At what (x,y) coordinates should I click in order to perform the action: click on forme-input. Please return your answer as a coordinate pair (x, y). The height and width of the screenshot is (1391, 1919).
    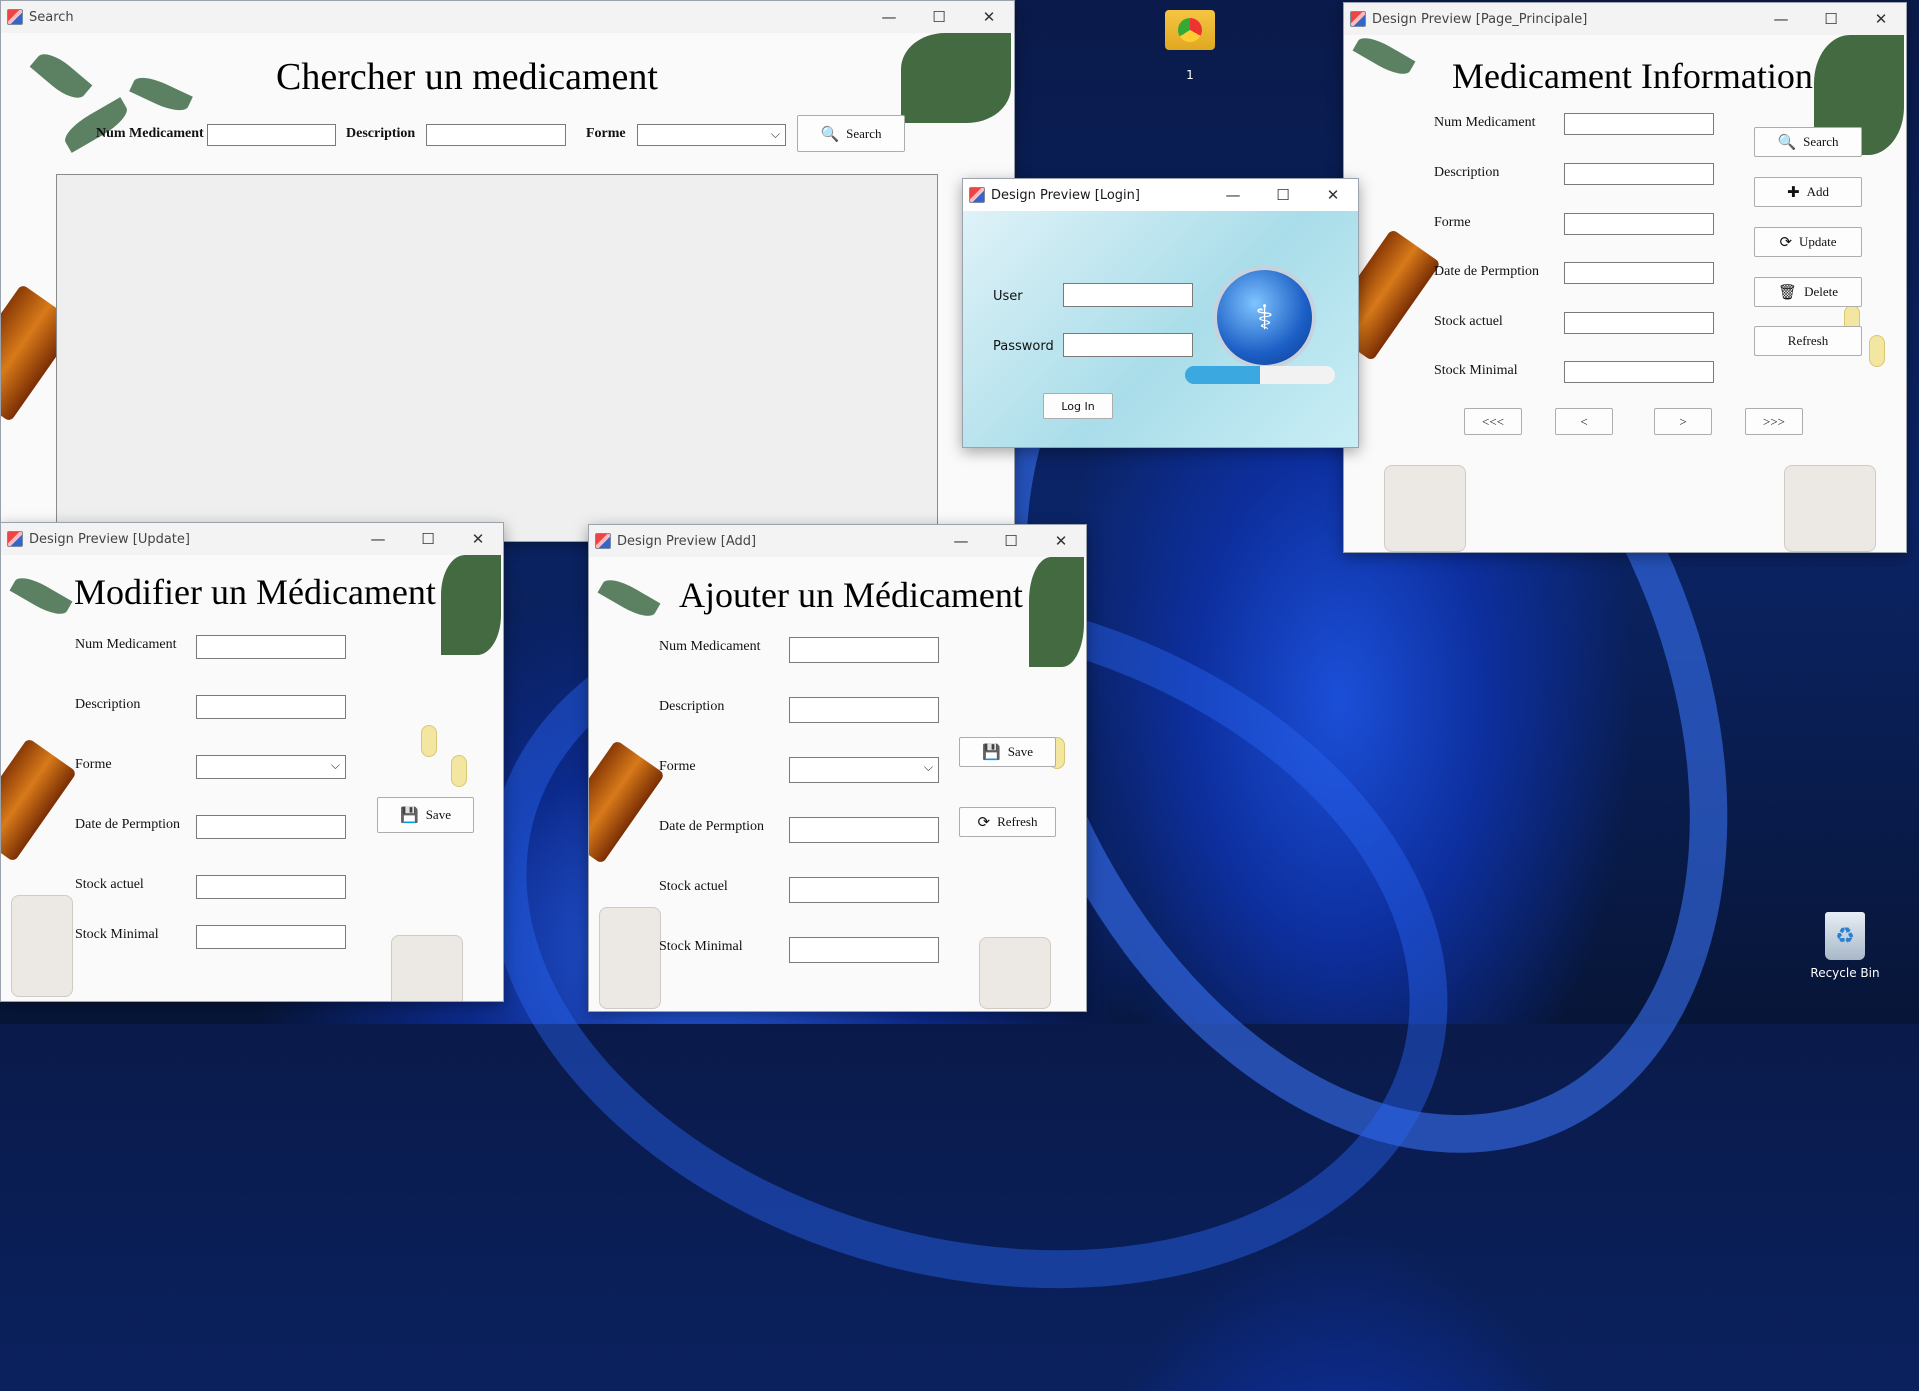
    Looking at the image, I should click on (1639, 224).